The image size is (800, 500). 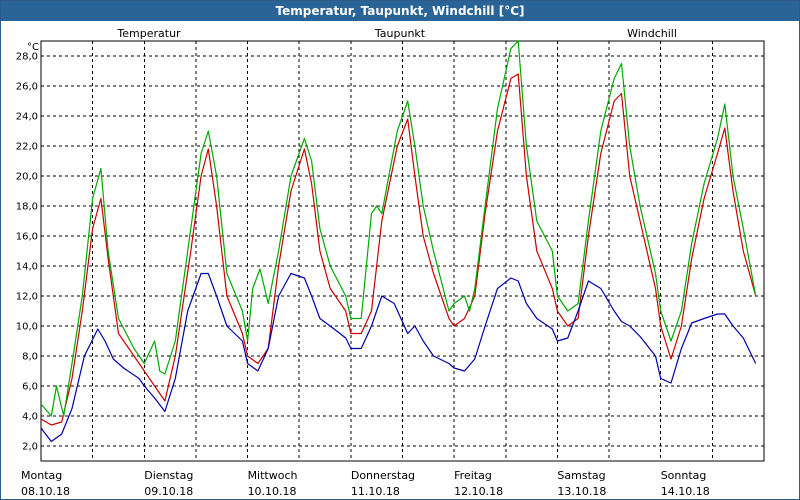 I want to click on y-tick-label: 28,0, so click(x=27, y=57).